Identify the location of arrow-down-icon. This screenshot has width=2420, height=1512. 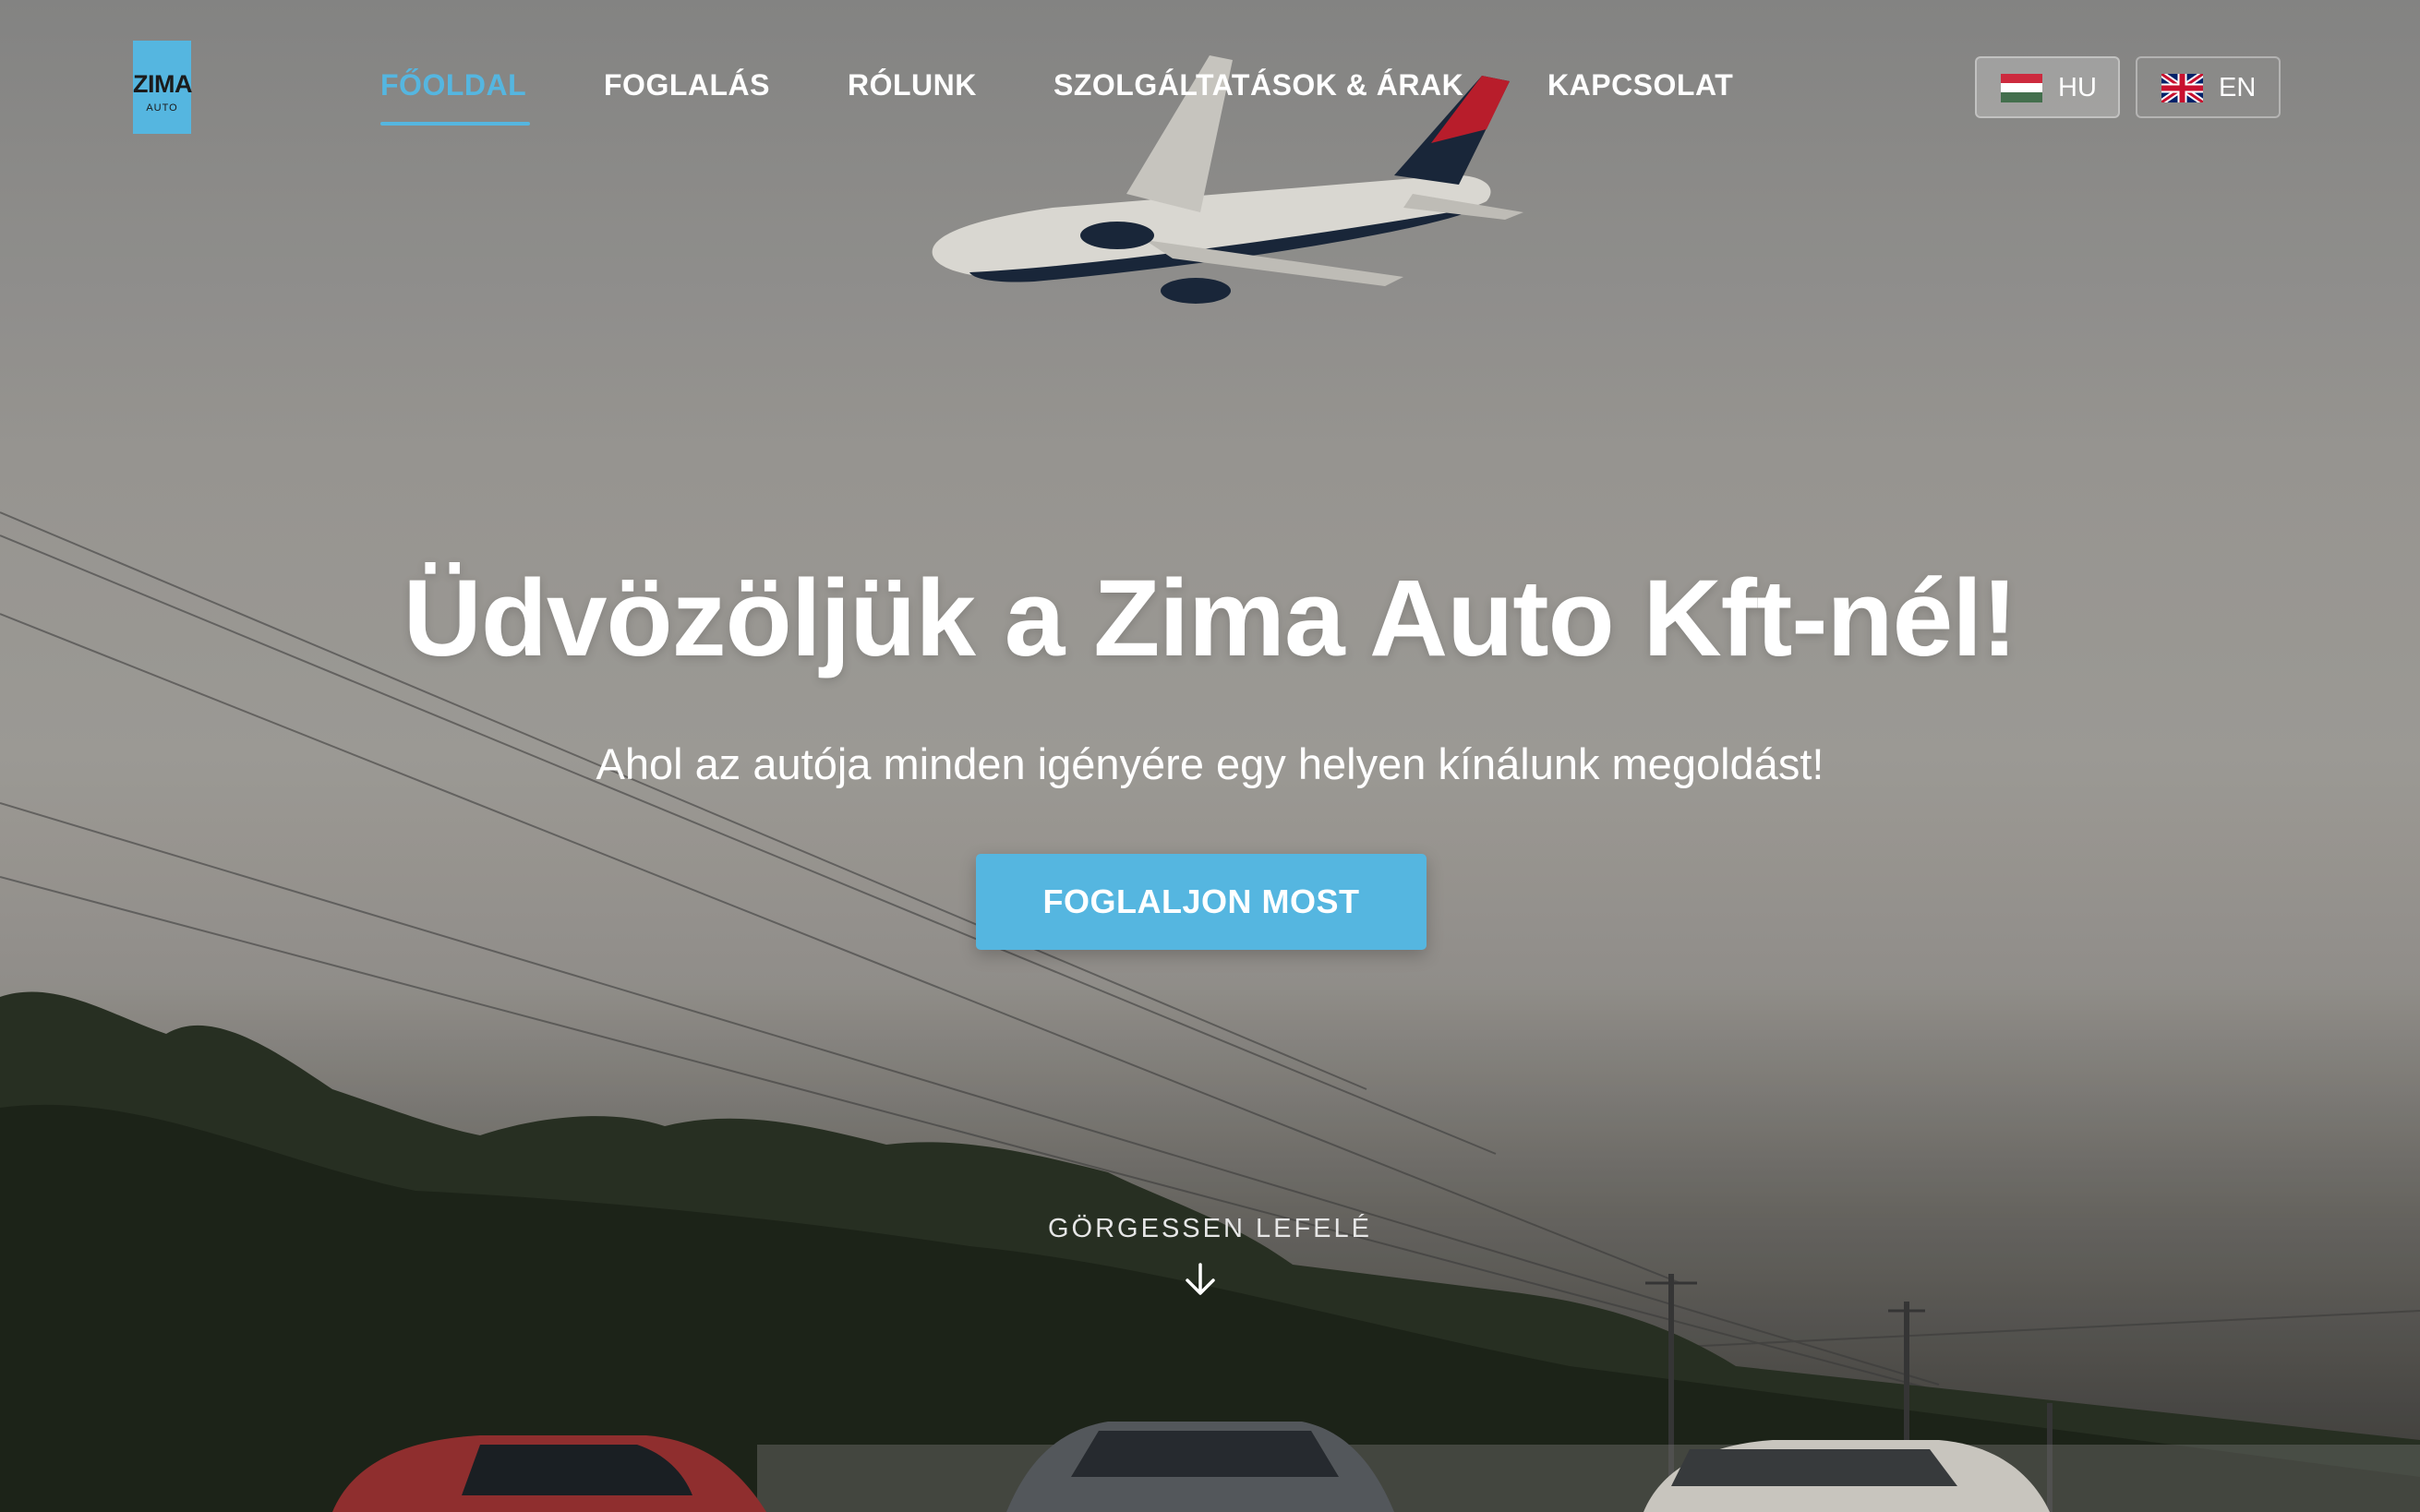
(1200, 1279).